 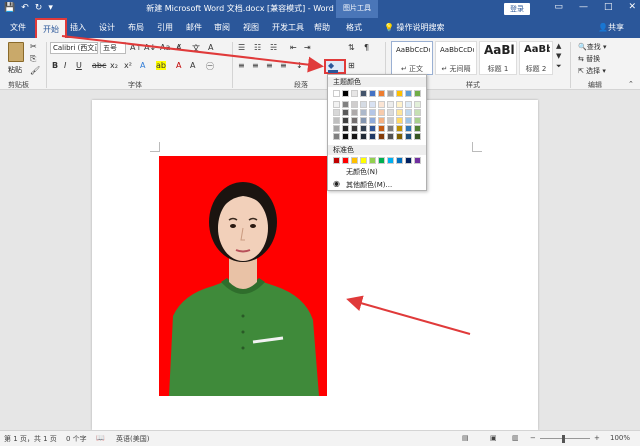 What do you see at coordinates (299, 65) in the screenshot?
I see `line-spacing-icon: ↕` at bounding box center [299, 65].